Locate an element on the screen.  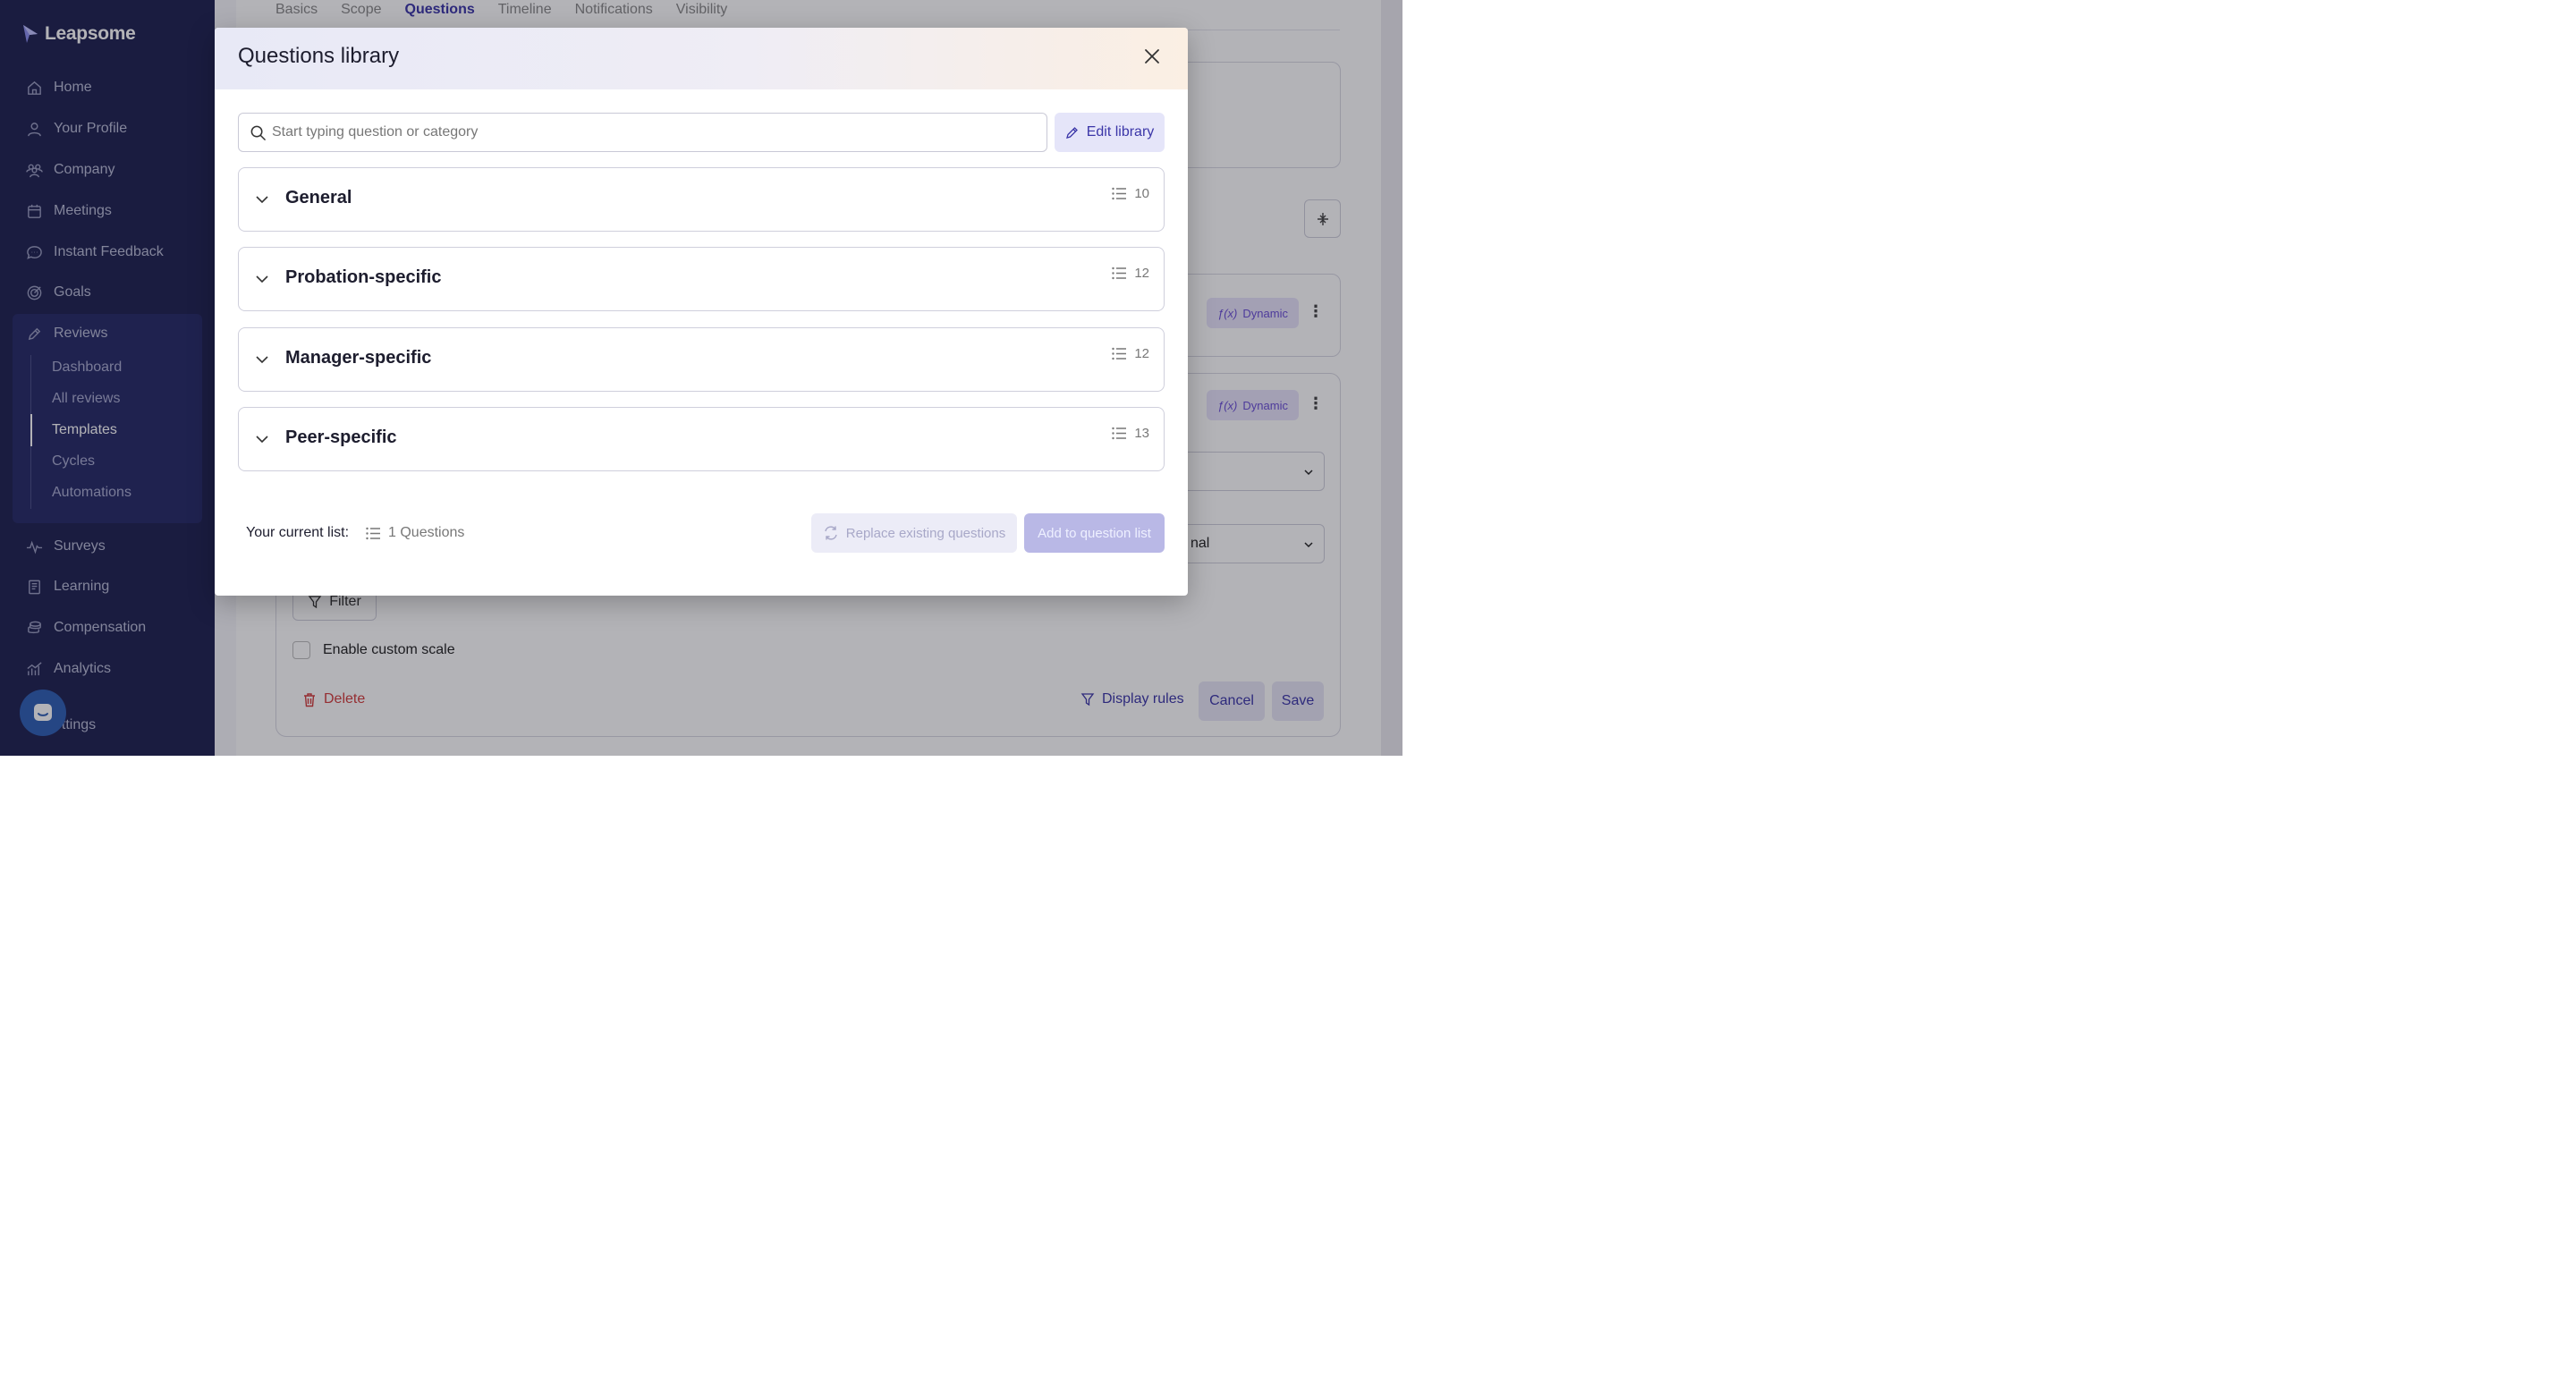
category-name: Peer-specific is located at coordinates (341, 437).